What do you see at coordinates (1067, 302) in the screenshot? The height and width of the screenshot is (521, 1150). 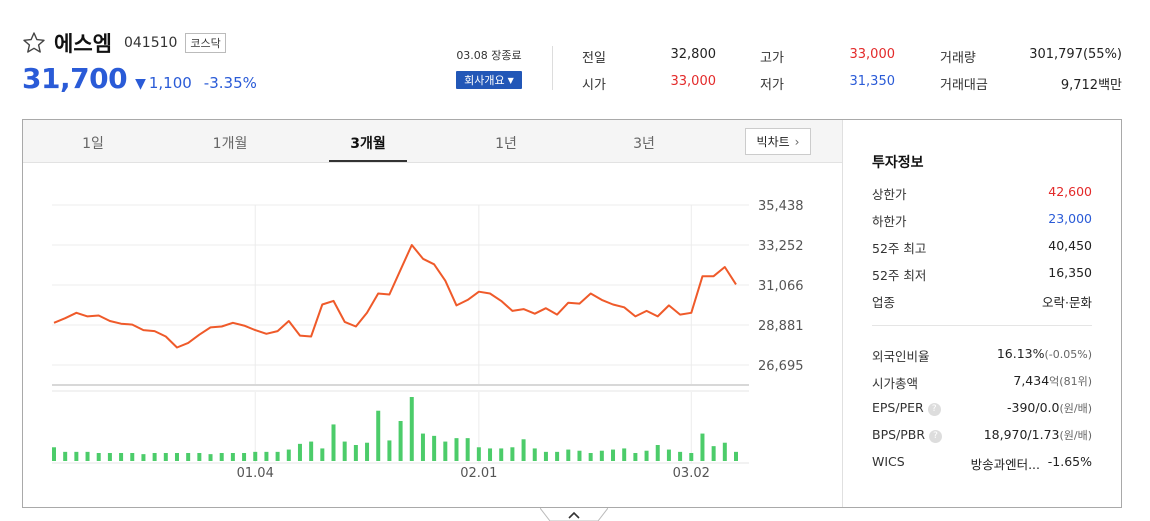 I see `invest-value: 오락·문화` at bounding box center [1067, 302].